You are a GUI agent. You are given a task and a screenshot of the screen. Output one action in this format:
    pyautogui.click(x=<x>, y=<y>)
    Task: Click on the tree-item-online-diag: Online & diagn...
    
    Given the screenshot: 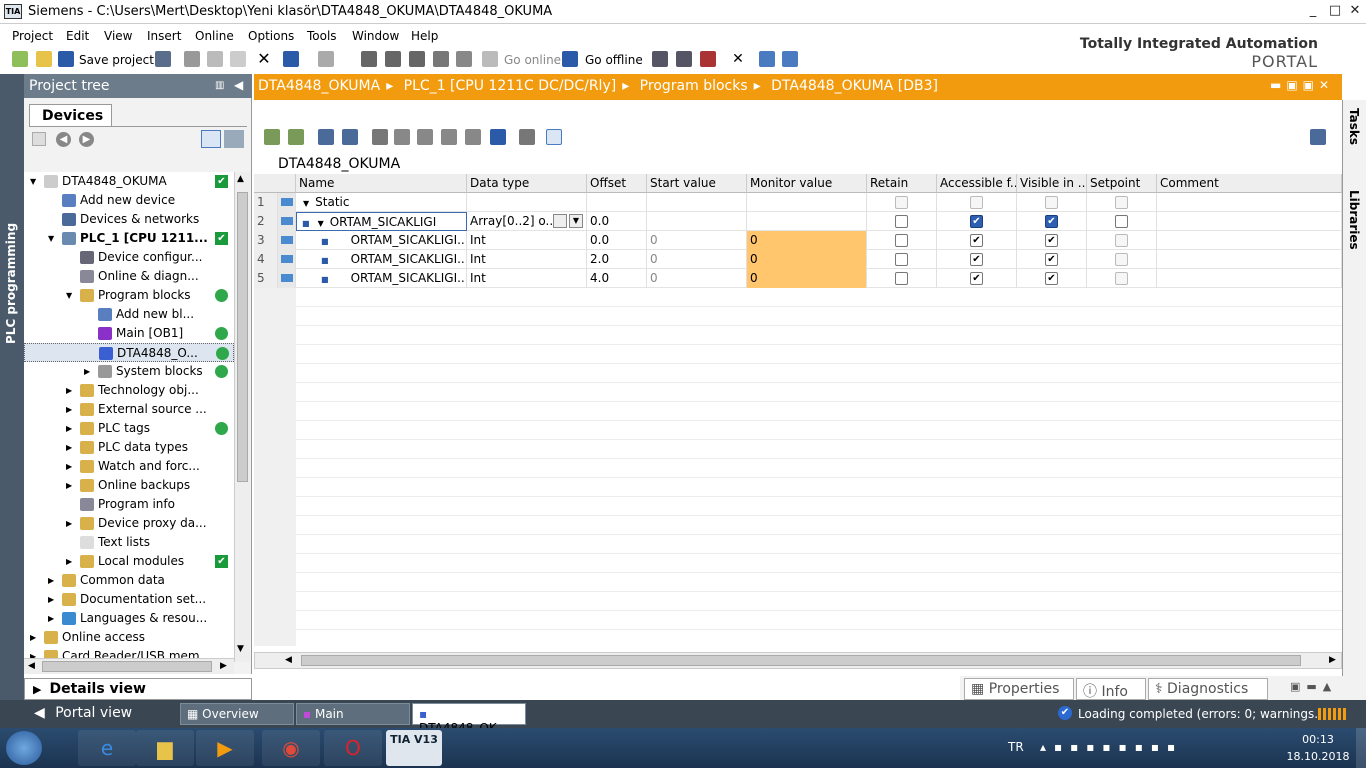 What is the action you would take?
    pyautogui.click(x=129, y=276)
    